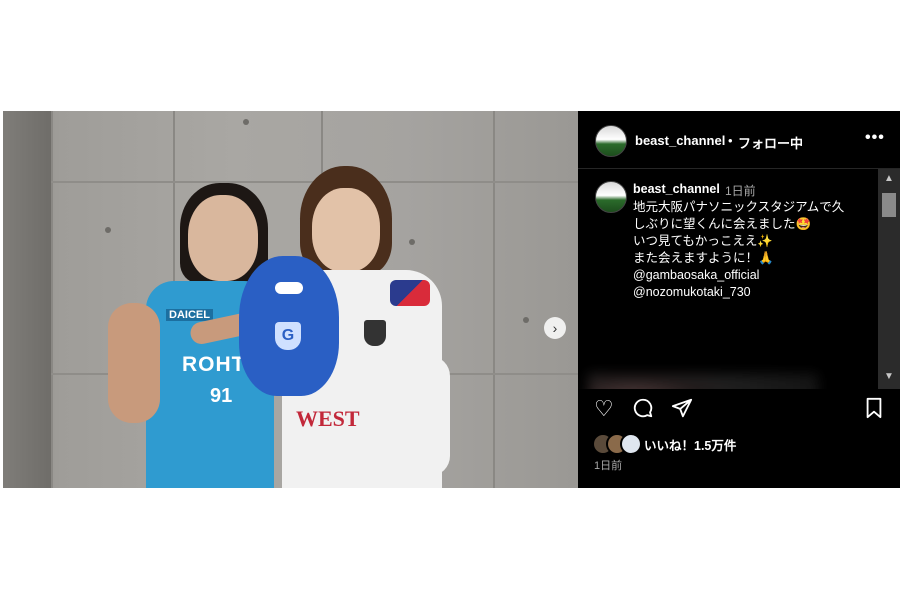  What do you see at coordinates (608, 465) in the screenshot?
I see `post-date: 1日前` at bounding box center [608, 465].